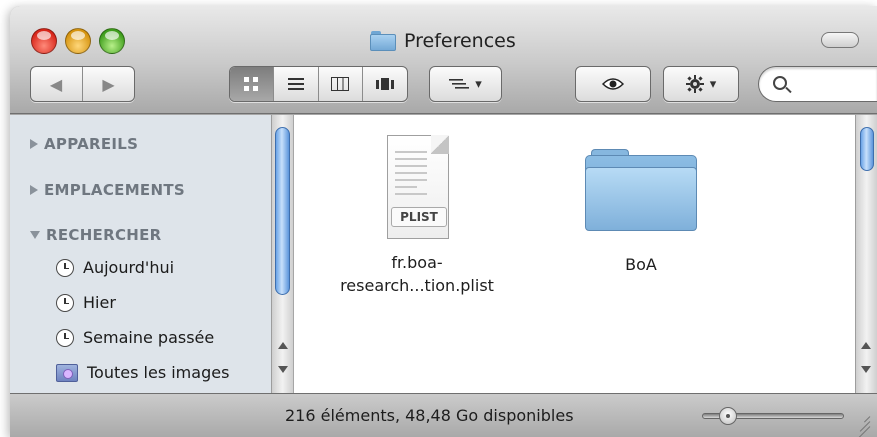 Image resolution: width=877 pixels, height=437 pixels. I want to click on file-item-plist: PLIST fr.boa- research...tion.plist, so click(417, 216).